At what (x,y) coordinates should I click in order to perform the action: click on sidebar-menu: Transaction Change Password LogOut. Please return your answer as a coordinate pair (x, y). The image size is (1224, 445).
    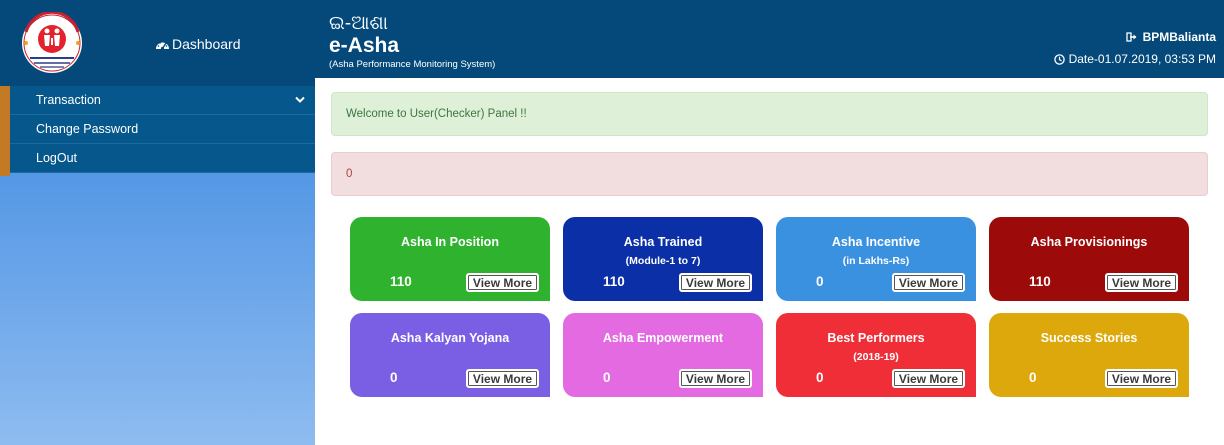
    Looking at the image, I should click on (162, 129).